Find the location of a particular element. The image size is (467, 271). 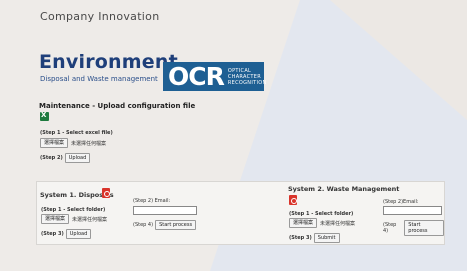

system1-file-row: 選擇檔案 未選擇任何檔案 is located at coordinates (74, 219).